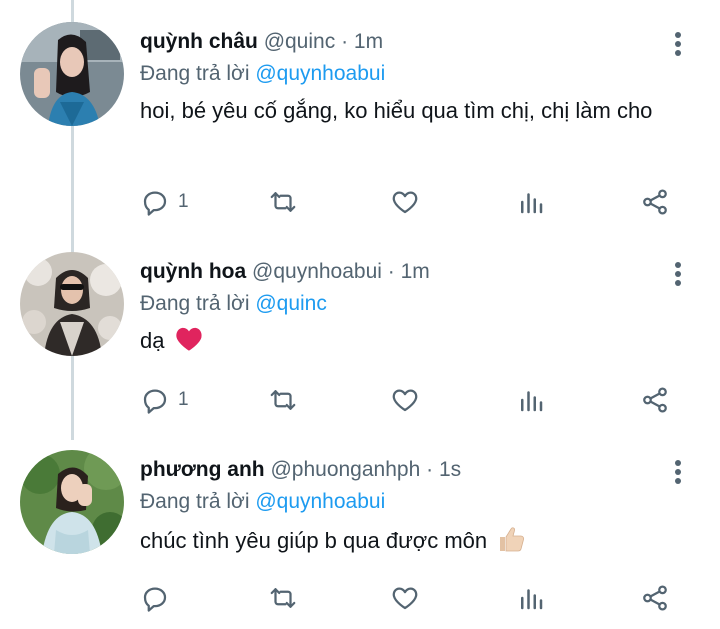  I want to click on tweet-header: quỳnh hoa @quynhoabui · 1m, so click(410, 272).